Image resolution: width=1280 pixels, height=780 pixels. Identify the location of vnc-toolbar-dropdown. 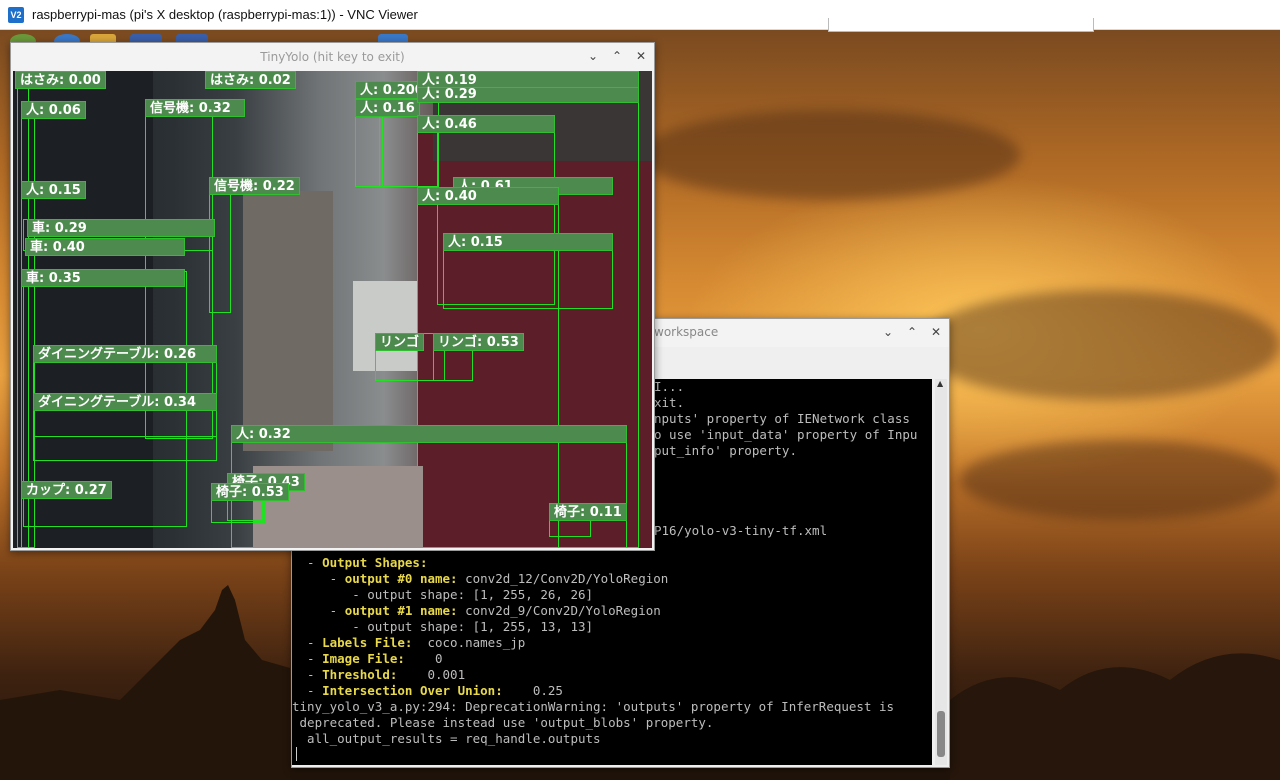
(961, 25).